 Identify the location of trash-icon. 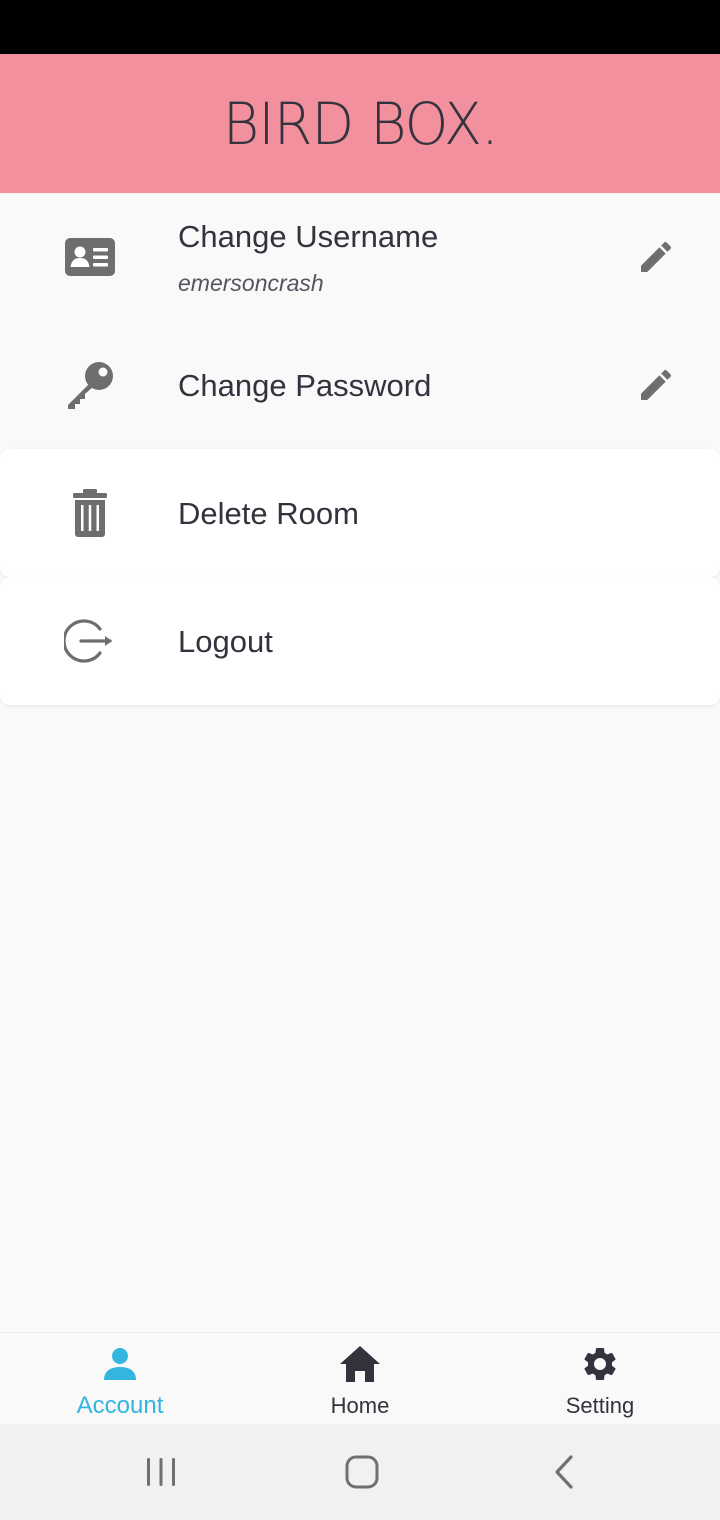
(90, 513).